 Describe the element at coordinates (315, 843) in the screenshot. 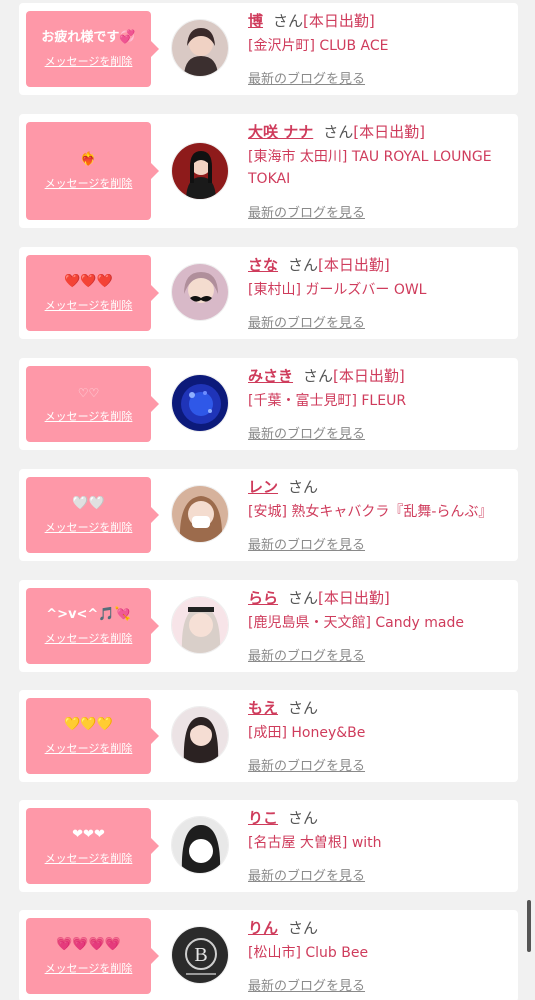

I see `shop-name: [名古屋 大曽根] with` at that location.